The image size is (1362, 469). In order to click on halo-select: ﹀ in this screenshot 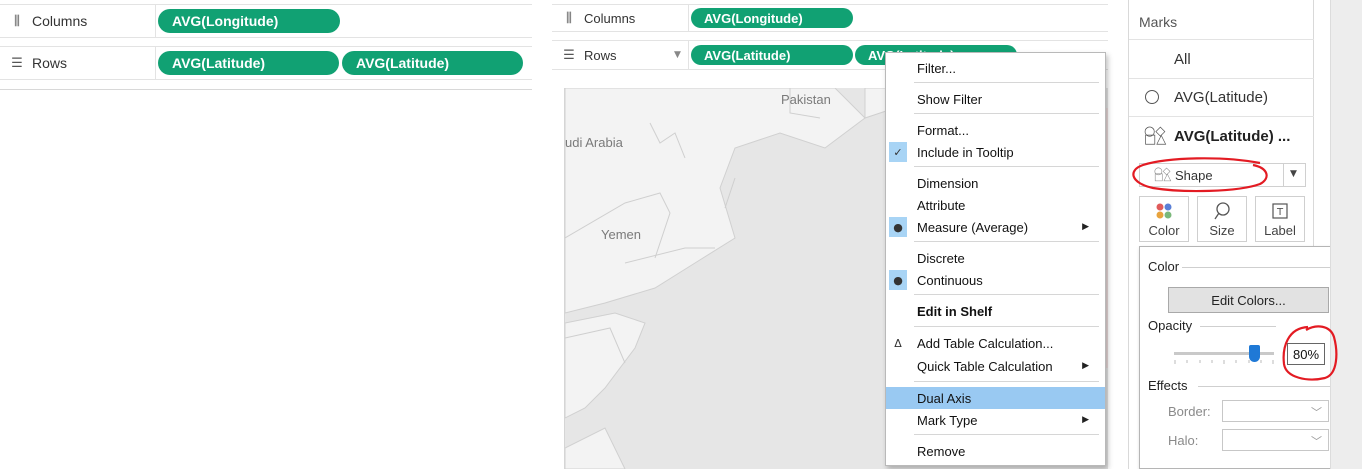, I will do `click(1275, 440)`.